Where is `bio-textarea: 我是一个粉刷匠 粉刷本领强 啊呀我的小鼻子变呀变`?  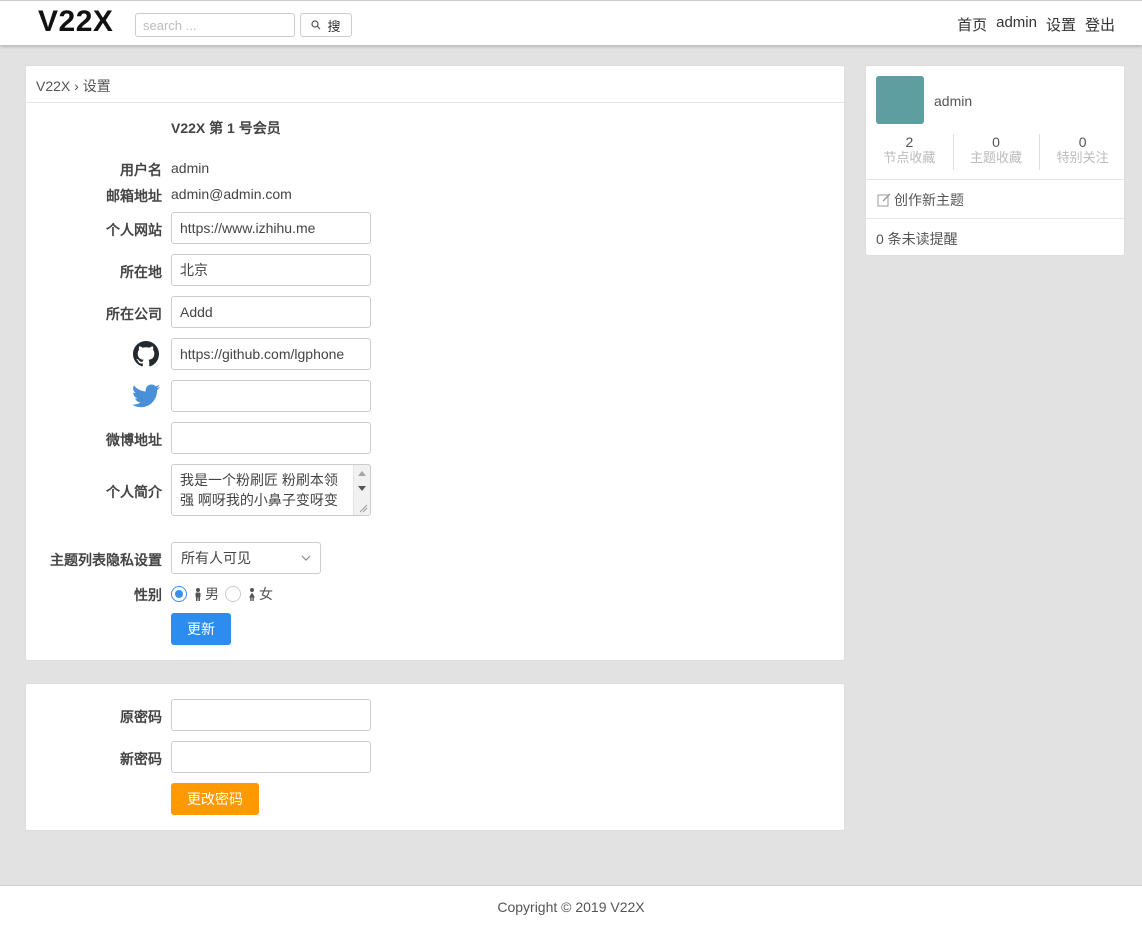
bio-textarea: 我是一个粉刷匠 粉刷本领强 啊呀我的小鼻子变呀变 is located at coordinates (271, 490).